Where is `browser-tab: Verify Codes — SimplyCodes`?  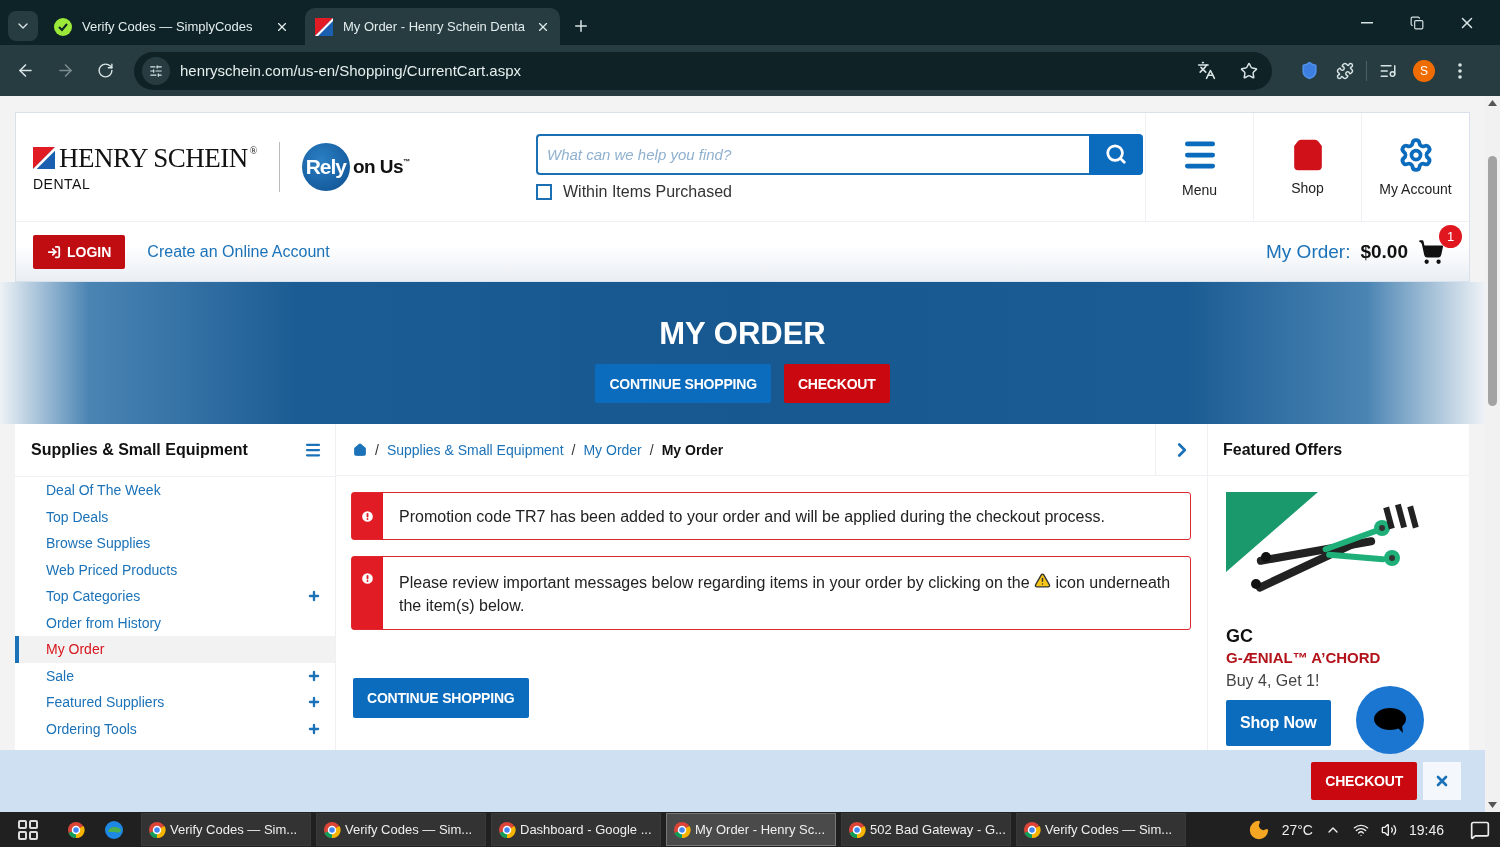
browser-tab: Verify Codes — SimplyCodes is located at coordinates (171, 26).